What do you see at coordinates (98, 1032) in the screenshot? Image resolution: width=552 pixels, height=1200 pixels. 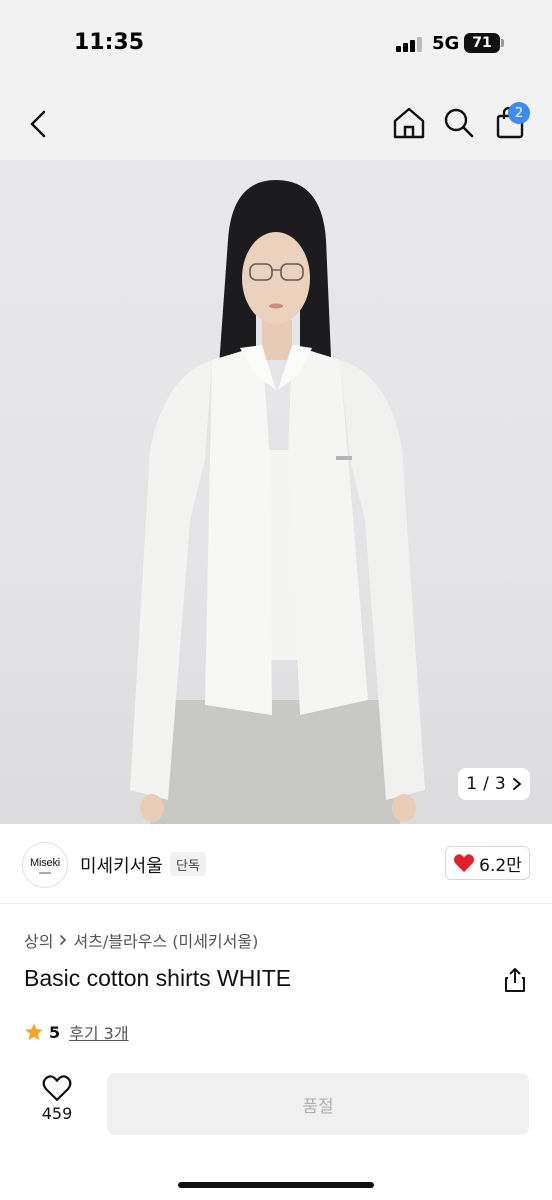 I see `review-link: 후기 3개` at bounding box center [98, 1032].